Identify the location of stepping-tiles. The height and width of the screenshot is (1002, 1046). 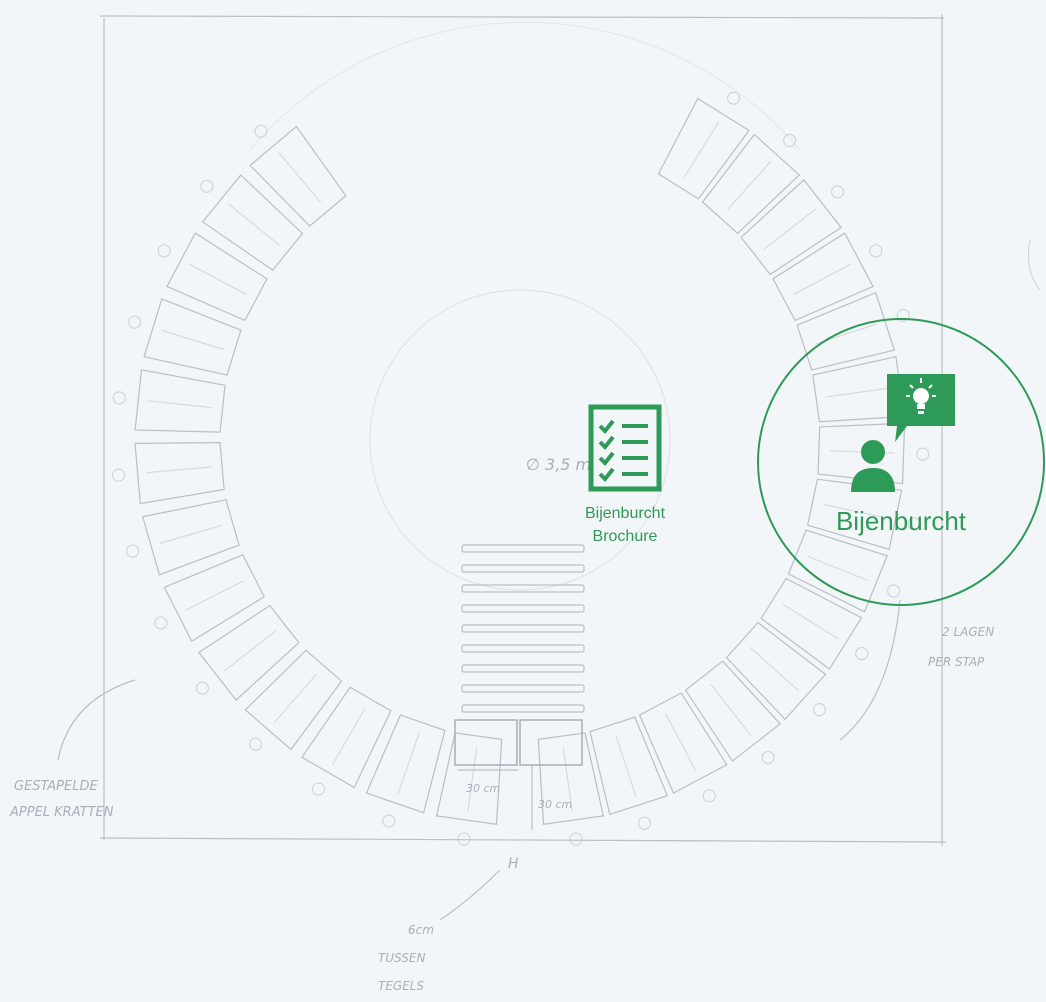
(519, 655).